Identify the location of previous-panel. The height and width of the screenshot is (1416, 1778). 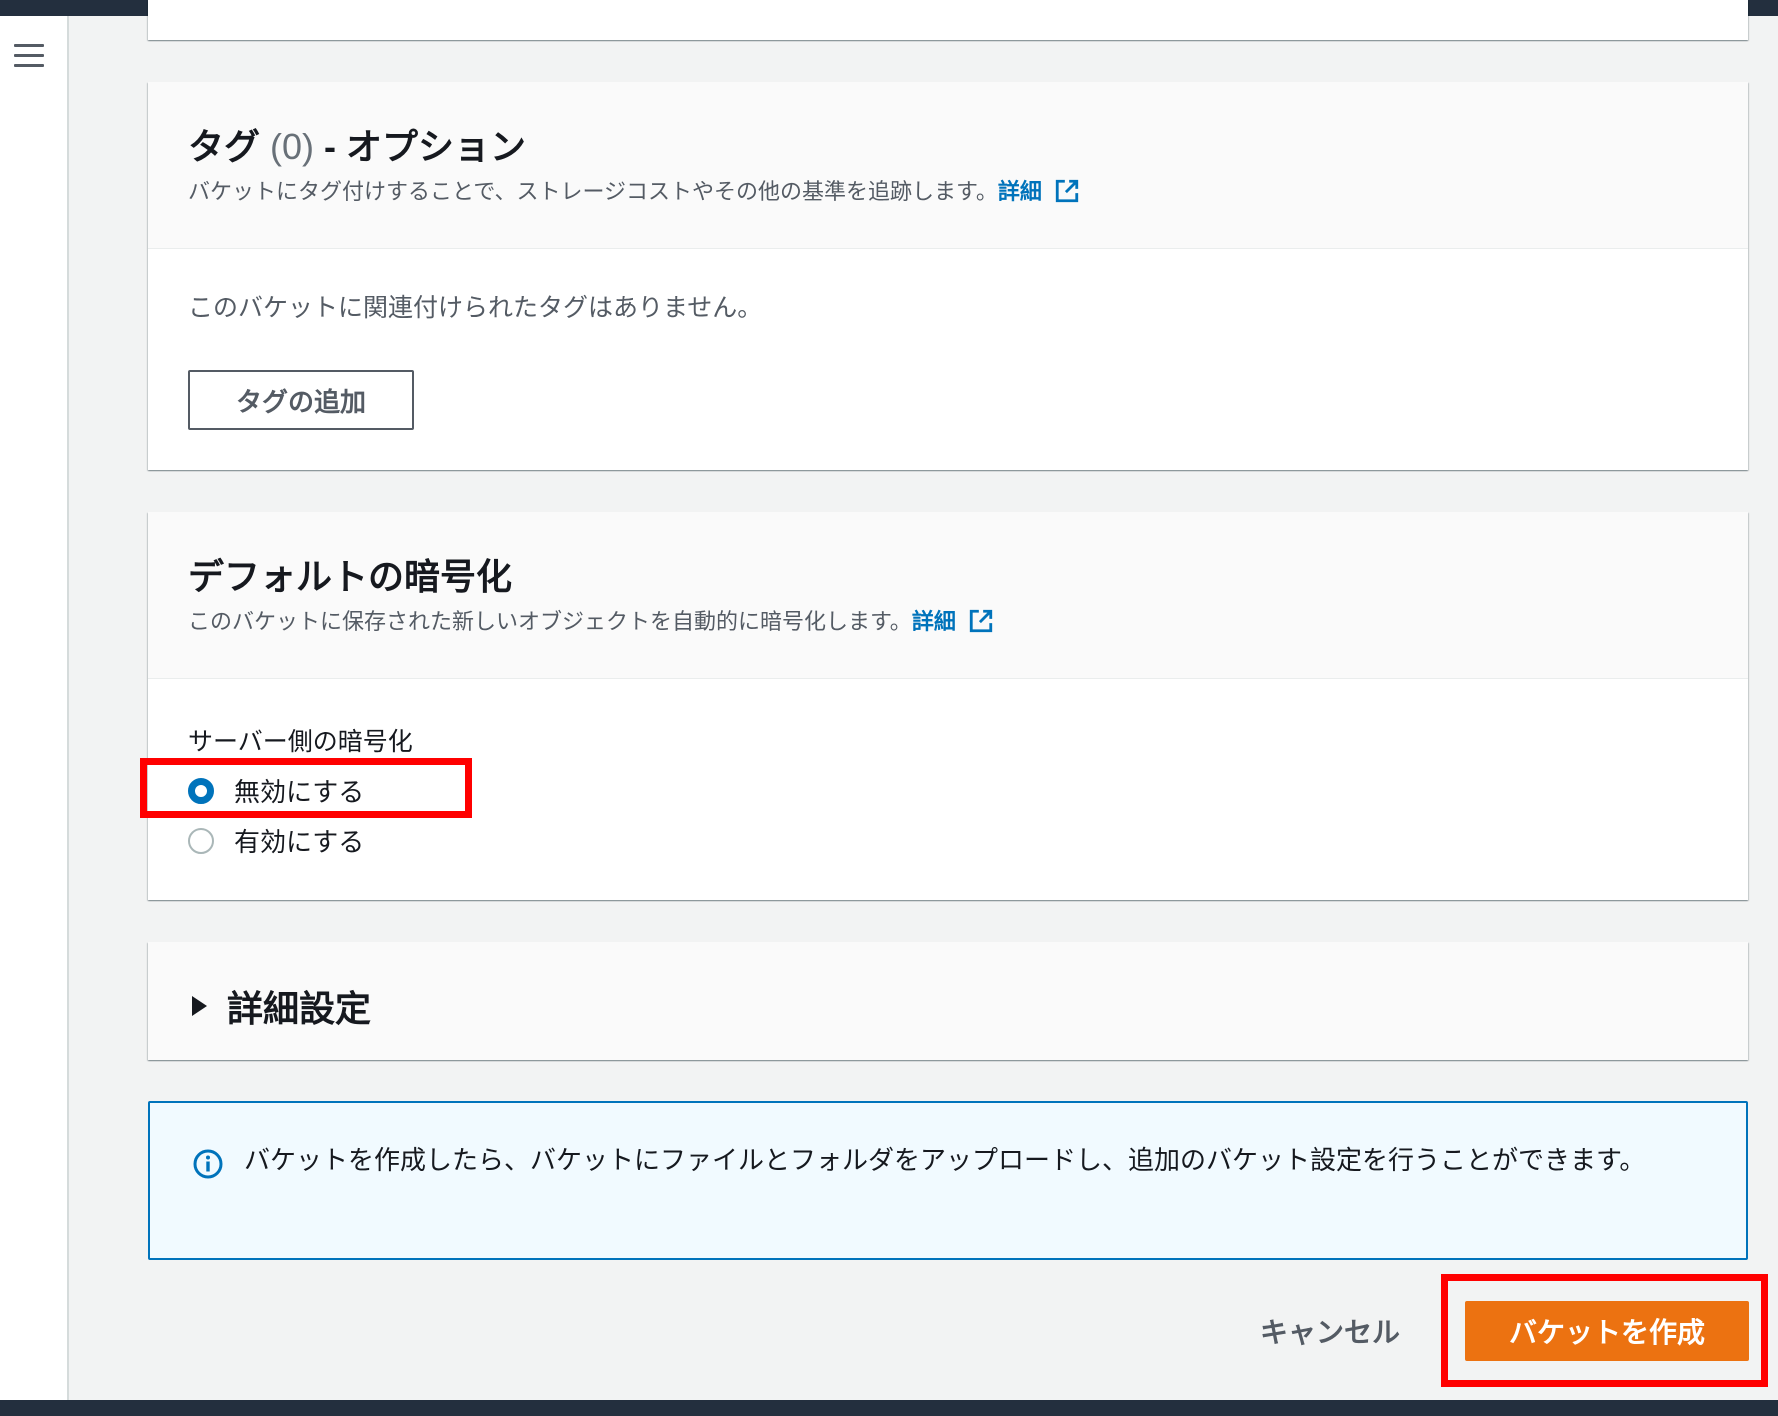
(948, 20).